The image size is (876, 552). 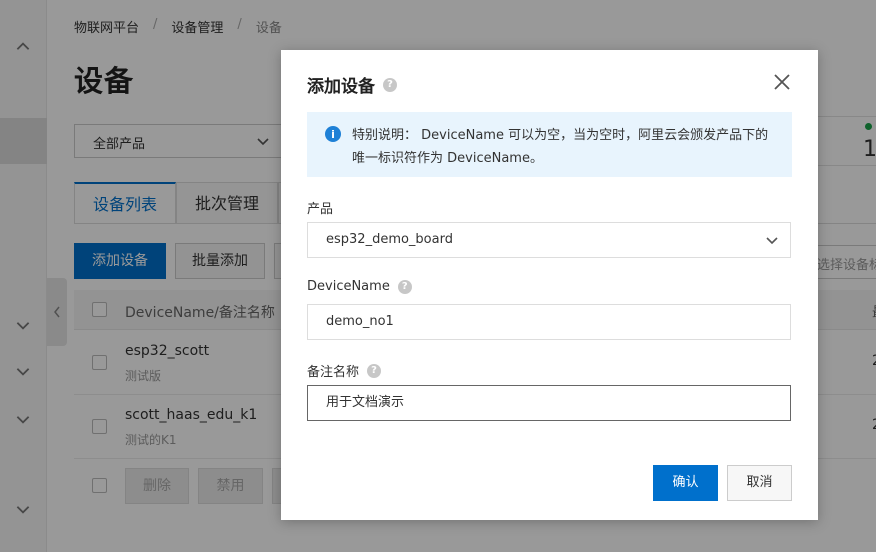 What do you see at coordinates (549, 240) in the screenshot?
I see `product-select: esp32_demo_board` at bounding box center [549, 240].